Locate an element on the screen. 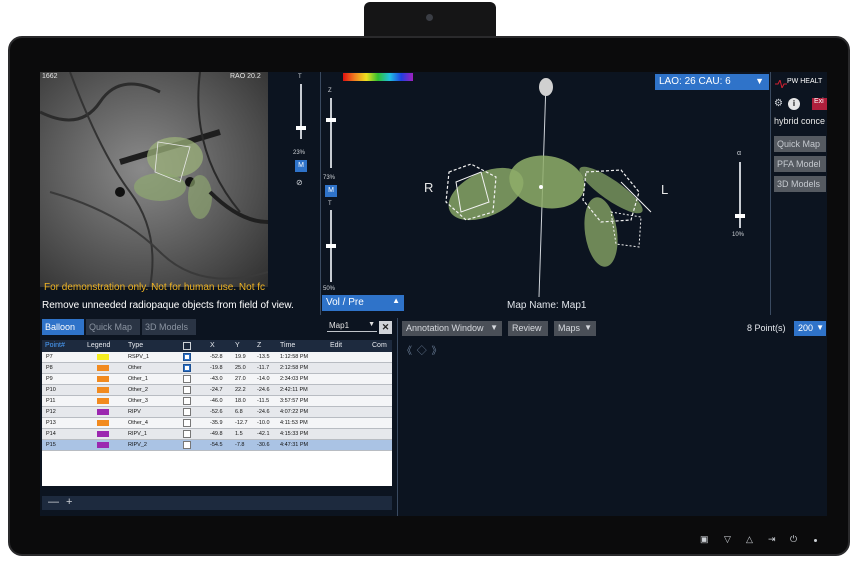 The image size is (856, 564). type-cell: RIPV_1 is located at coordinates (137, 434).